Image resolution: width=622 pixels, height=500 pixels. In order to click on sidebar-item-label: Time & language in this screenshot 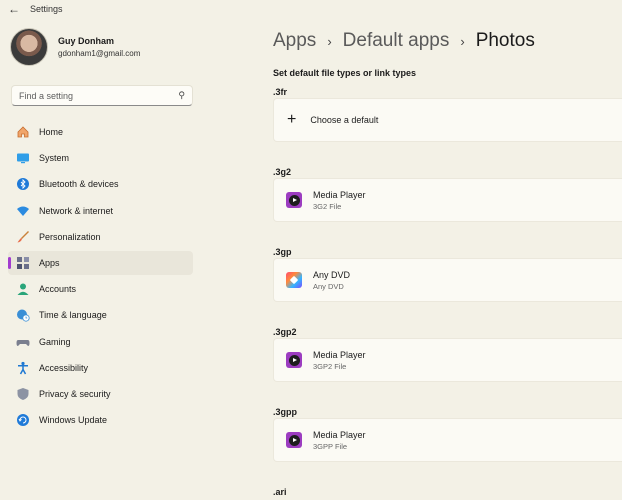, I will do `click(73, 315)`.